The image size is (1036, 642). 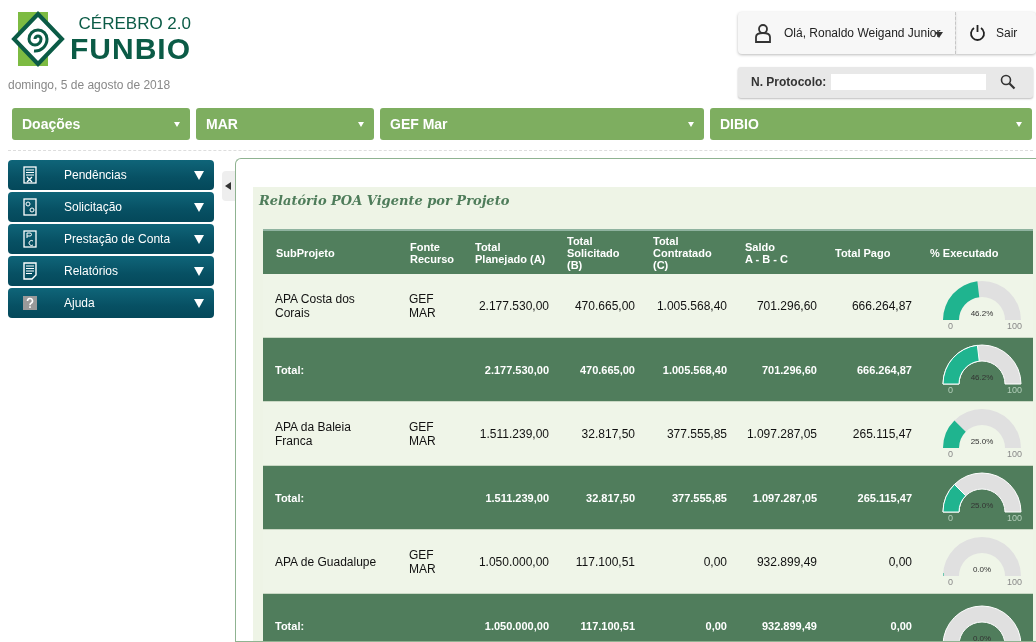 What do you see at coordinates (111, 207) in the screenshot?
I see `sidebar-item: Solicitação` at bounding box center [111, 207].